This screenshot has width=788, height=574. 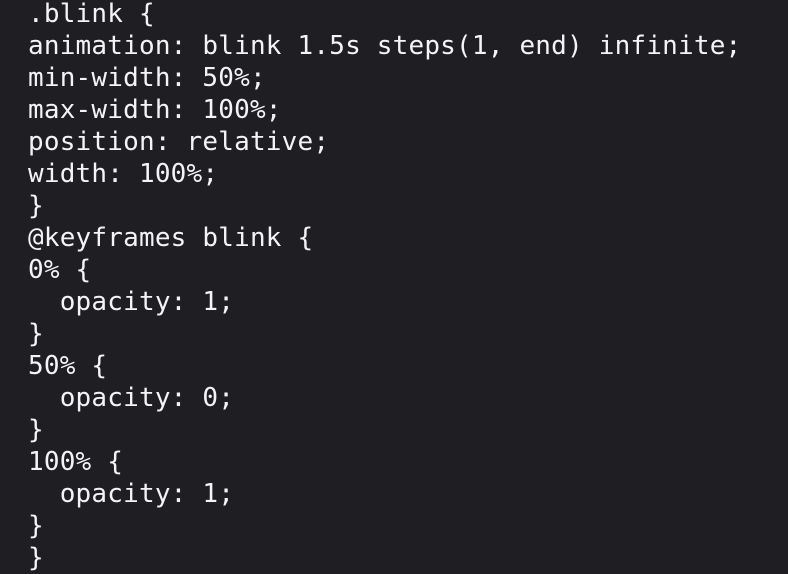 What do you see at coordinates (76, 462) in the screenshot?
I see `code-line: 100% {` at bounding box center [76, 462].